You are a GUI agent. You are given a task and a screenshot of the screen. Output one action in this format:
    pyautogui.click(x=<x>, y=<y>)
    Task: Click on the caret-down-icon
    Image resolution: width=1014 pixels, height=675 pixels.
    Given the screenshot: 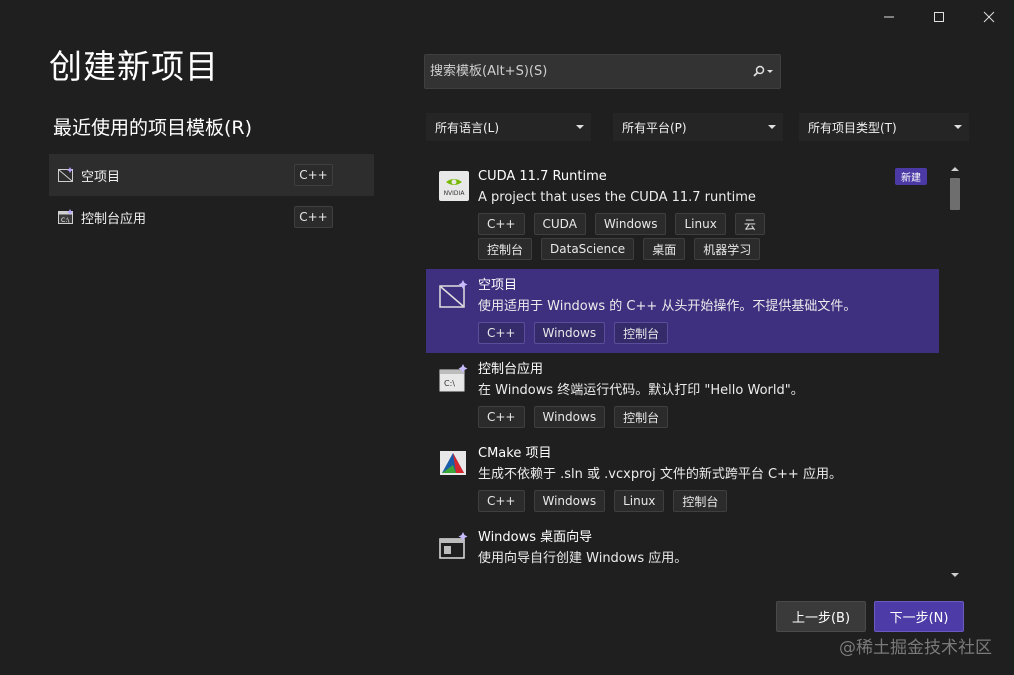 What is the action you would take?
    pyautogui.click(x=955, y=574)
    